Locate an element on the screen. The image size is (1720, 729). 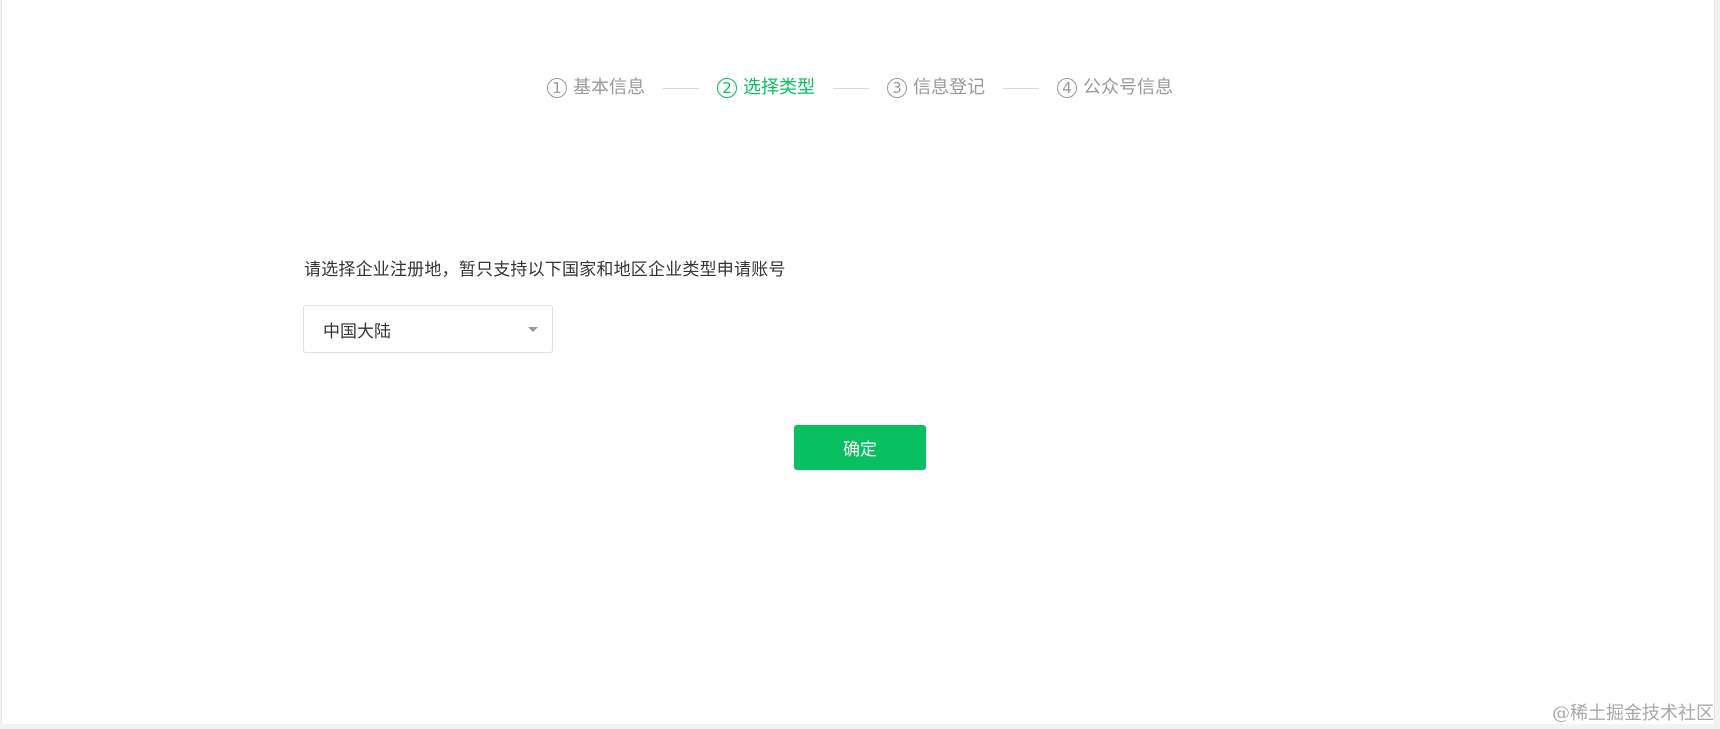
step-number: 2 is located at coordinates (727, 88).